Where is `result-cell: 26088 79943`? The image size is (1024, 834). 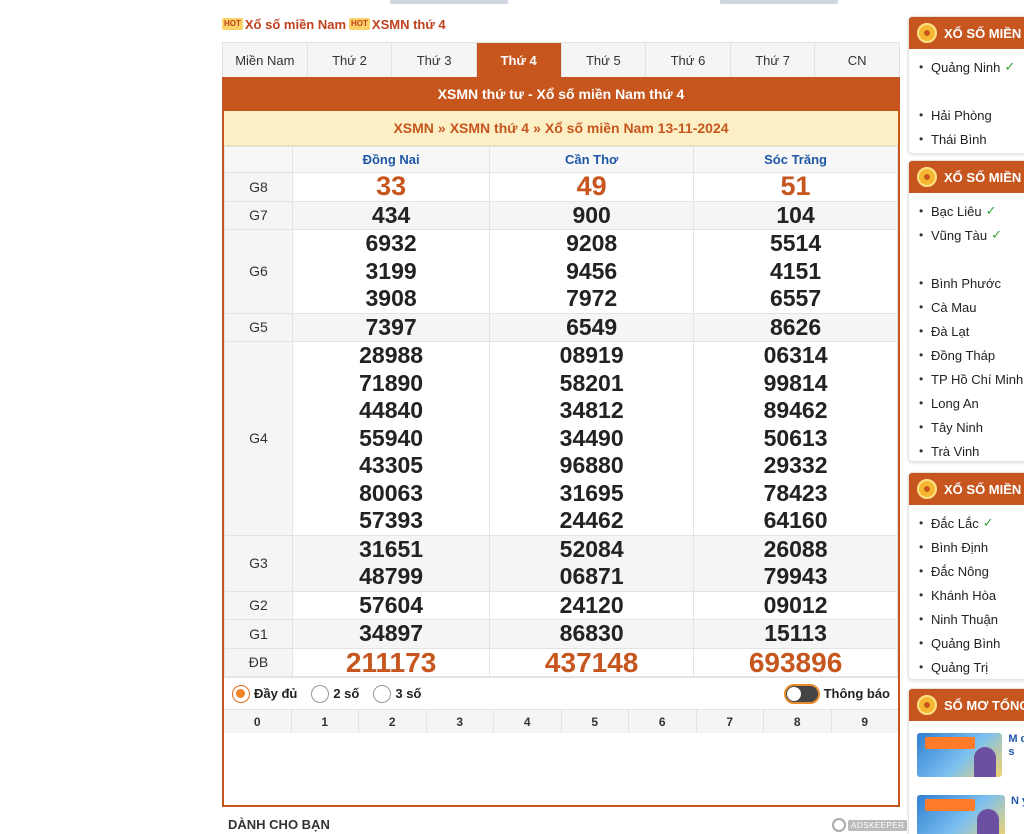
result-cell: 26088 79943 is located at coordinates (795, 563).